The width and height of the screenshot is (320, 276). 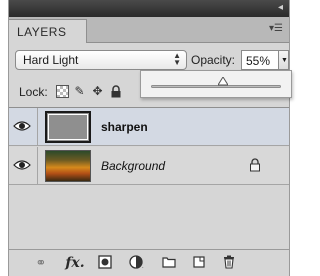 I want to click on new-group-icon, so click(x=169, y=263).